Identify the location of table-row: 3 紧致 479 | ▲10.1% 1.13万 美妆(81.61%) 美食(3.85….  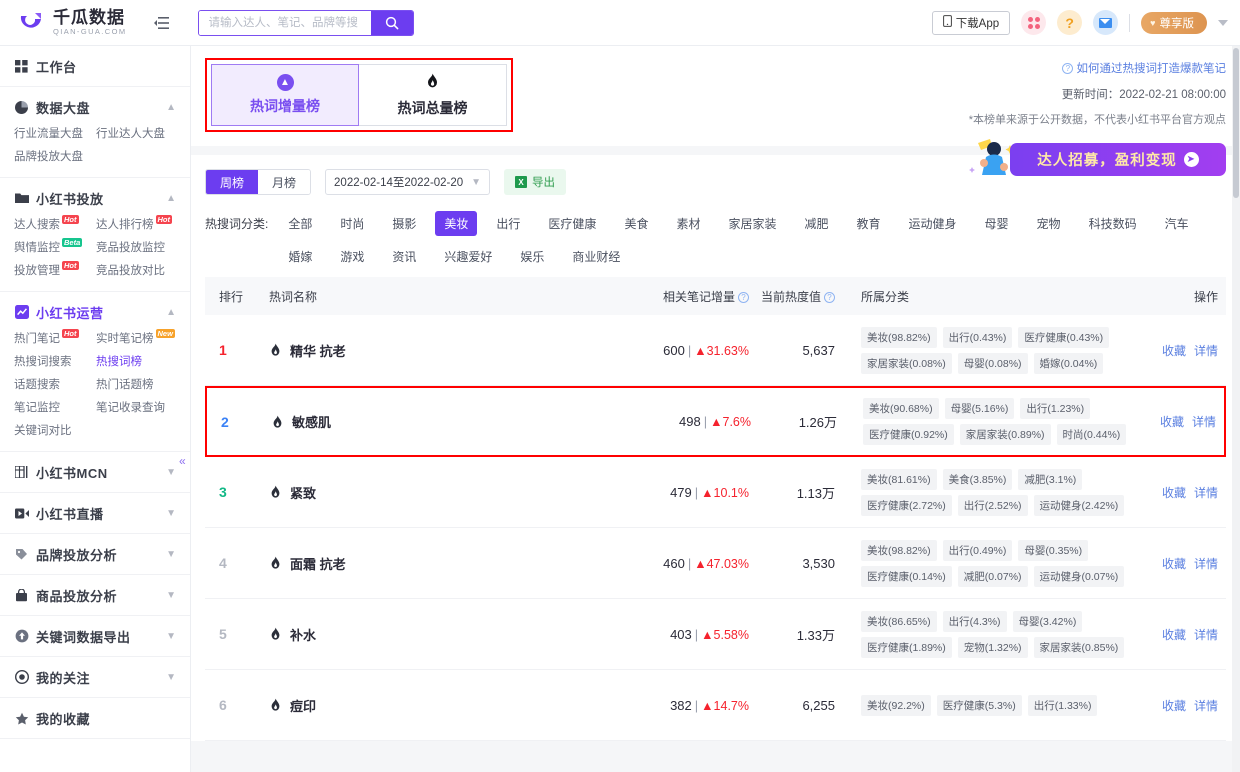
(715, 492).